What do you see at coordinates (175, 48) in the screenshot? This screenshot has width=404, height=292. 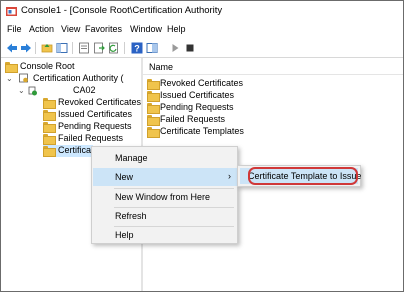 I see `start-service-icon` at bounding box center [175, 48].